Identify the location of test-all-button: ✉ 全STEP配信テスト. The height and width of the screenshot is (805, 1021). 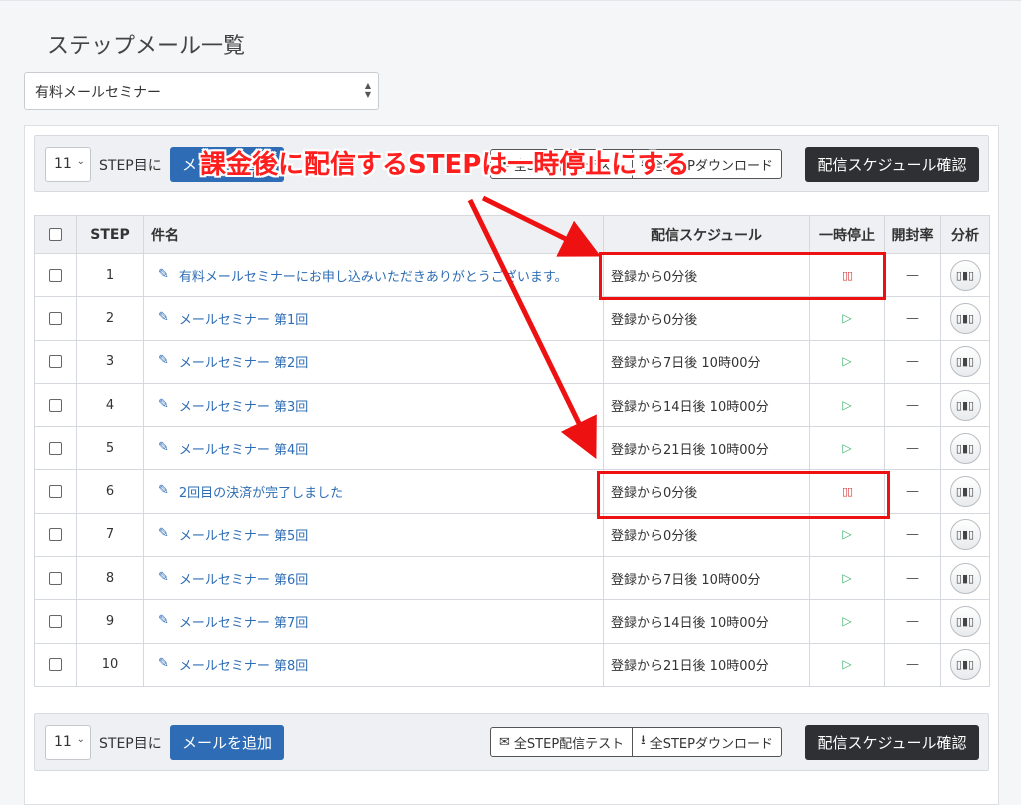
(561, 742).